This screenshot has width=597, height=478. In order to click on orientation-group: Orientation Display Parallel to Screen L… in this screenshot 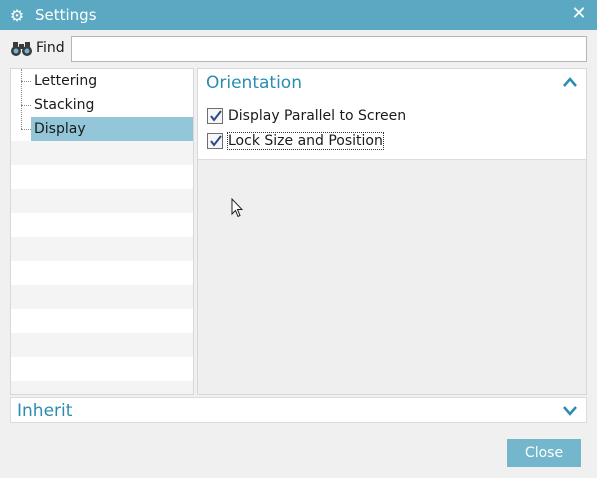, I will do `click(392, 114)`.